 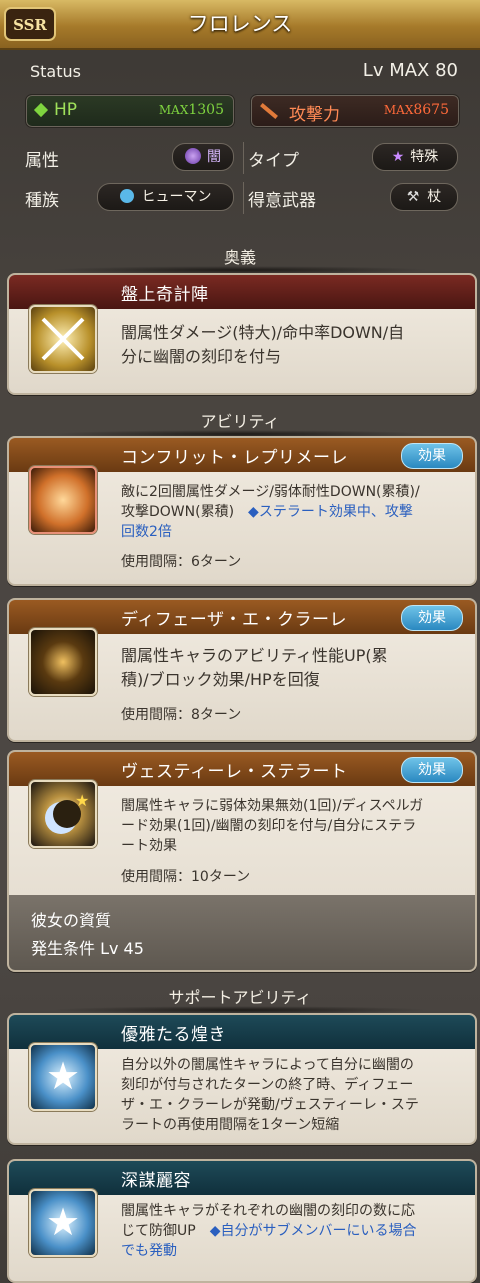 I want to click on fire-swirl-icon, so click(x=63, y=500).